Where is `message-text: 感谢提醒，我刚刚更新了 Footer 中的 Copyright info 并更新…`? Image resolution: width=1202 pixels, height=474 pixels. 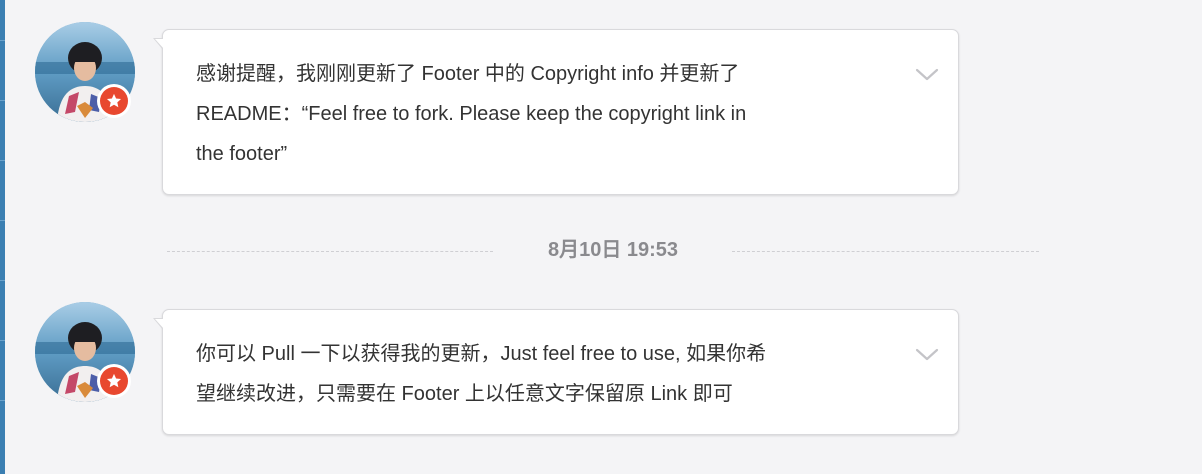
message-text: 感谢提醒，我刚刚更新了 Footer 中的 Copyright info 并更新… is located at coordinates (471, 114).